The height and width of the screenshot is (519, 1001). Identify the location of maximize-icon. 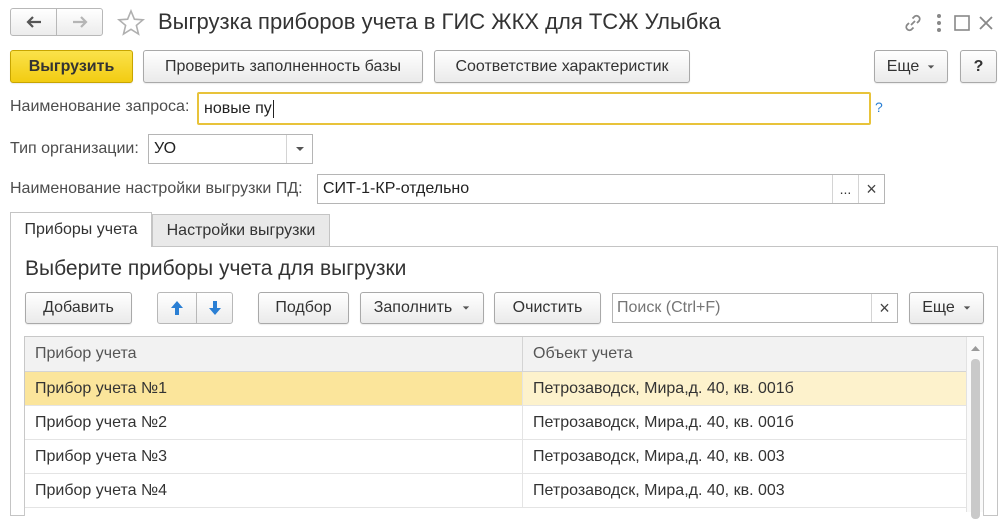
(962, 23).